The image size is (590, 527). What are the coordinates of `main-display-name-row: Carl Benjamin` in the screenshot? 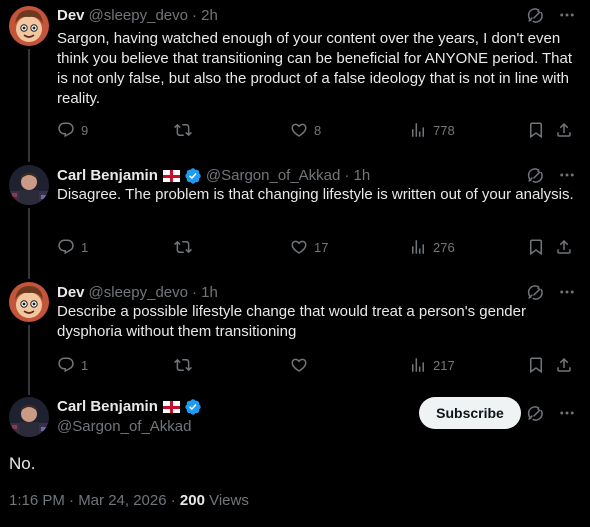 It's located at (129, 407).